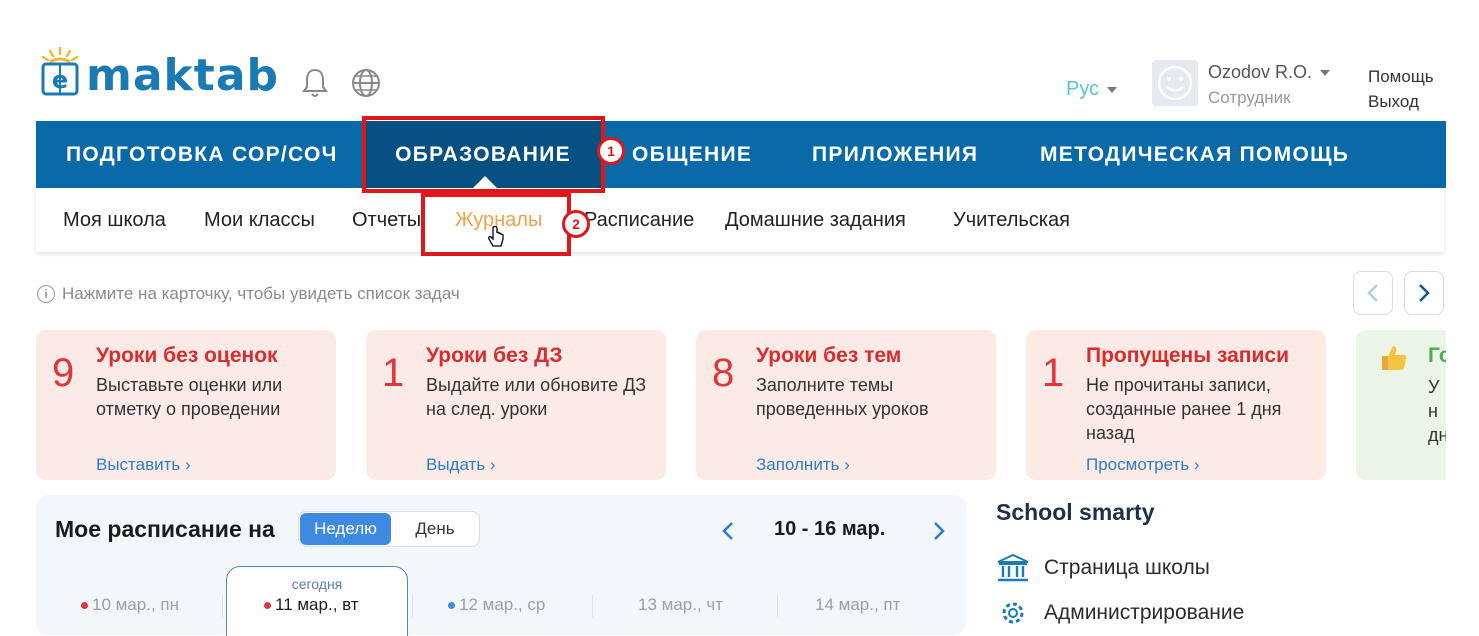 This screenshot has height=636, width=1479. I want to click on subnav-item-reports: Отчеты, so click(386, 220).